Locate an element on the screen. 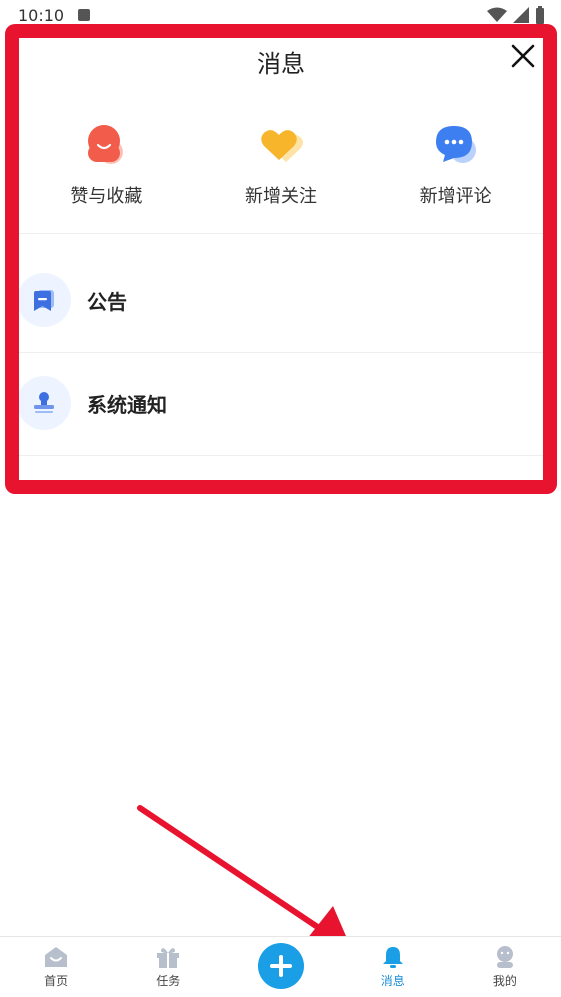 The height and width of the screenshot is (997, 561). announcement-icon is located at coordinates (44, 300).